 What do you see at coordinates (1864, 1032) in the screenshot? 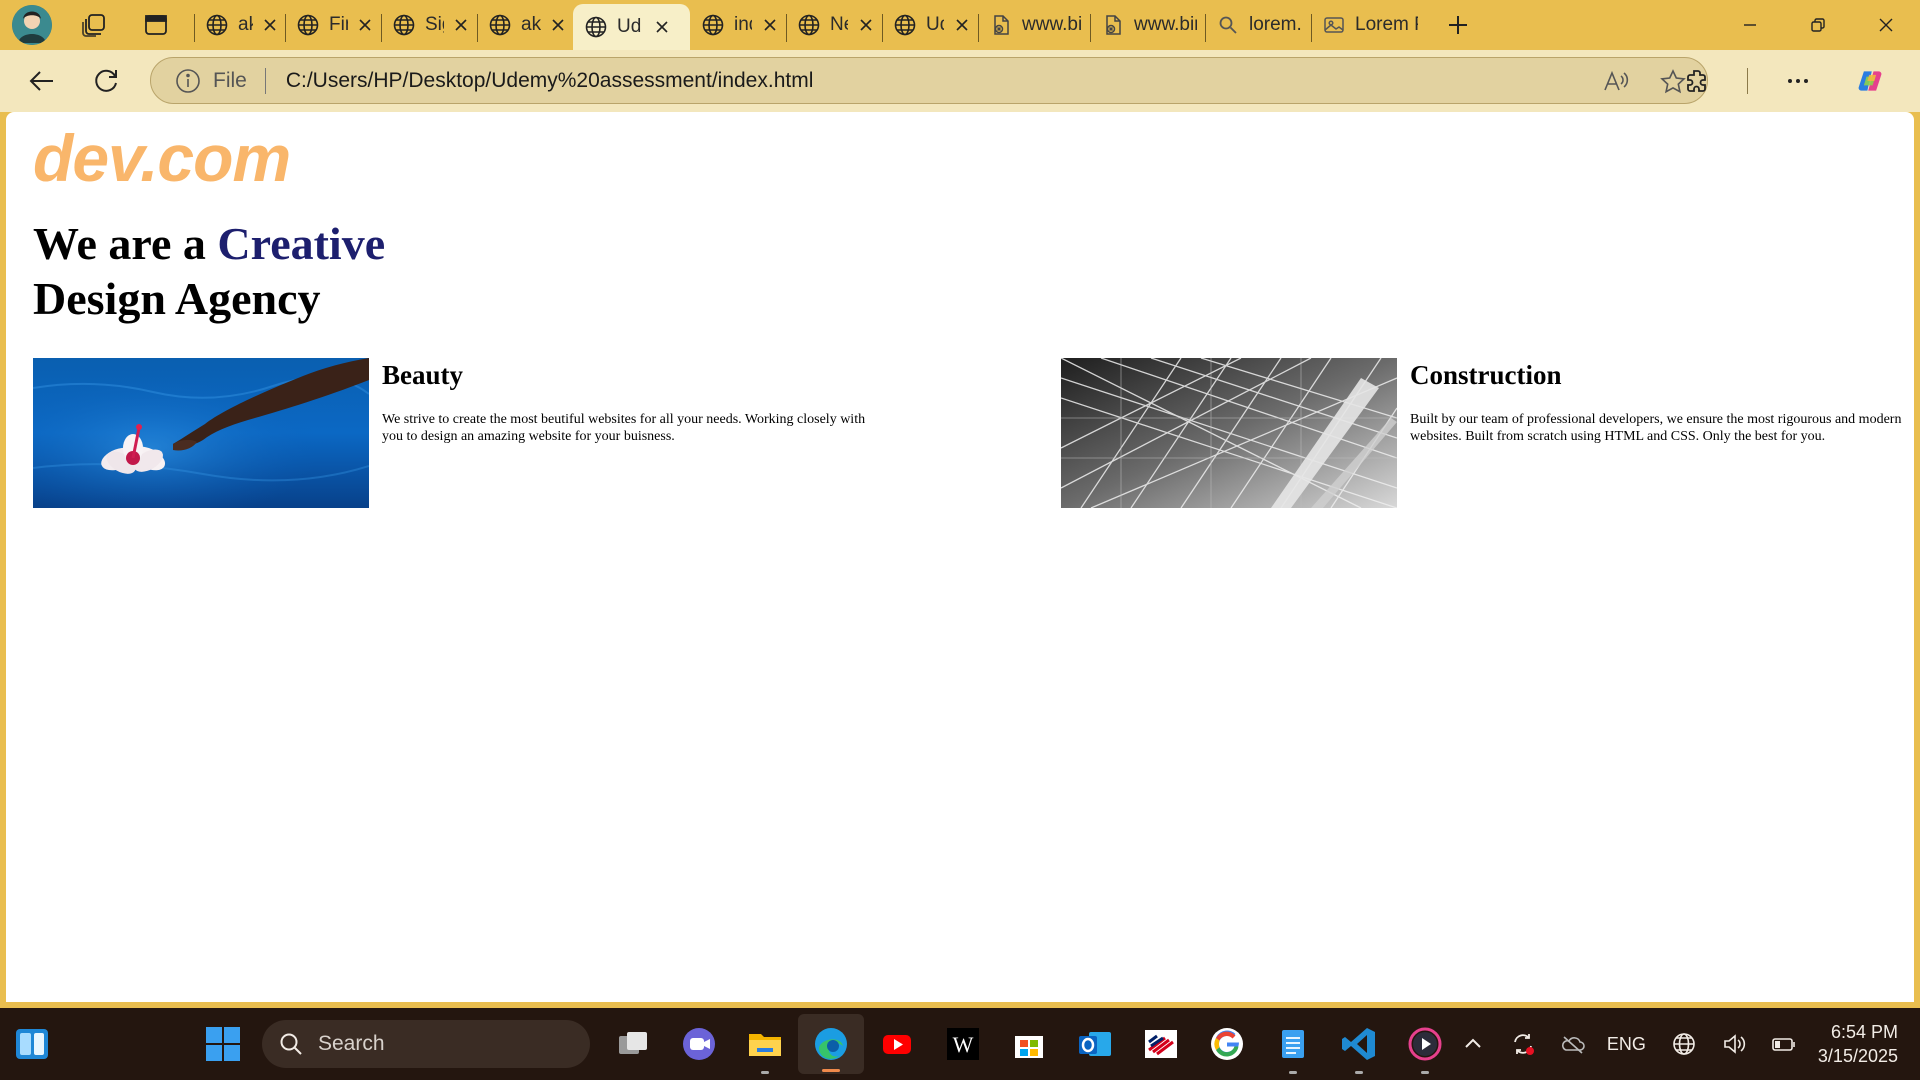
I see `clock-time: 6:54 PM` at bounding box center [1864, 1032].